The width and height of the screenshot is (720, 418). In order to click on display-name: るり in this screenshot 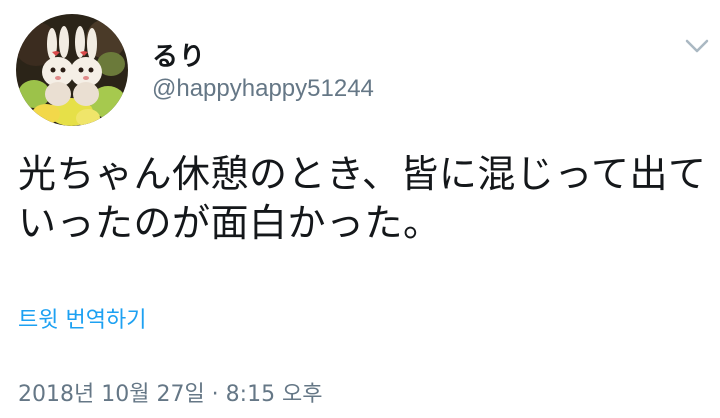, I will do `click(179, 54)`.